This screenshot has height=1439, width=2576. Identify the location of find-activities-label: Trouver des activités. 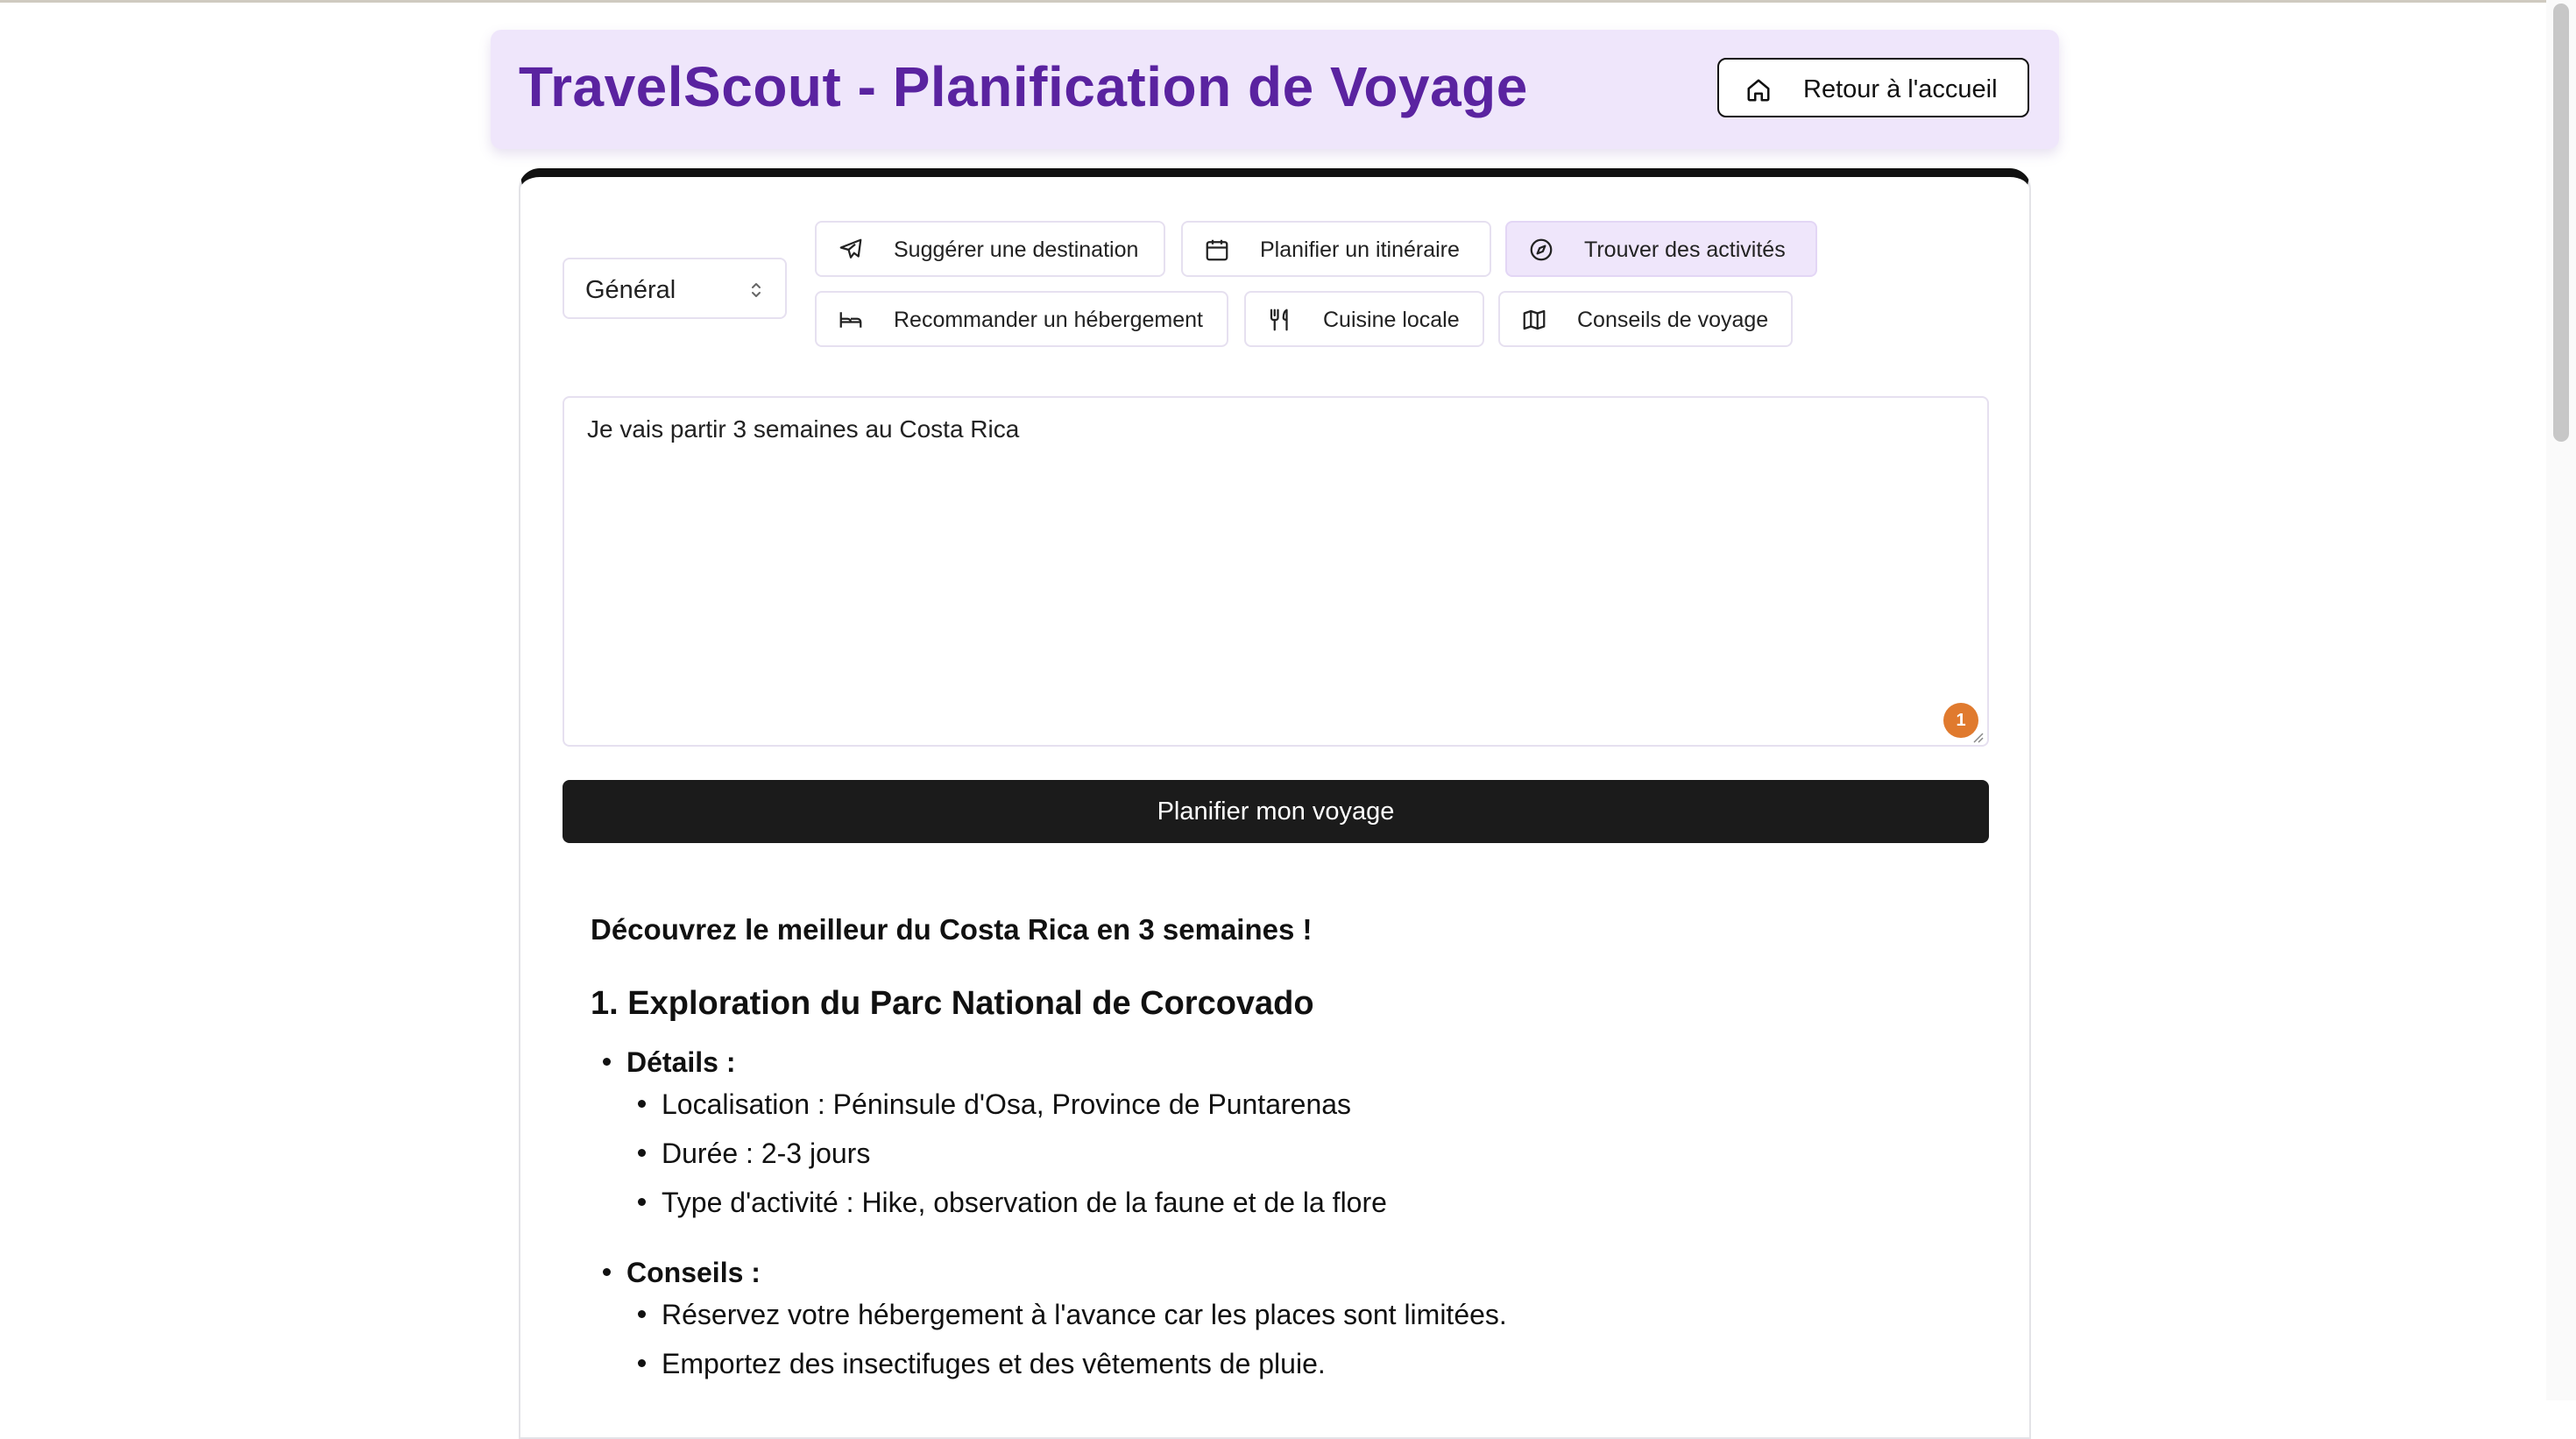
(1685, 249).